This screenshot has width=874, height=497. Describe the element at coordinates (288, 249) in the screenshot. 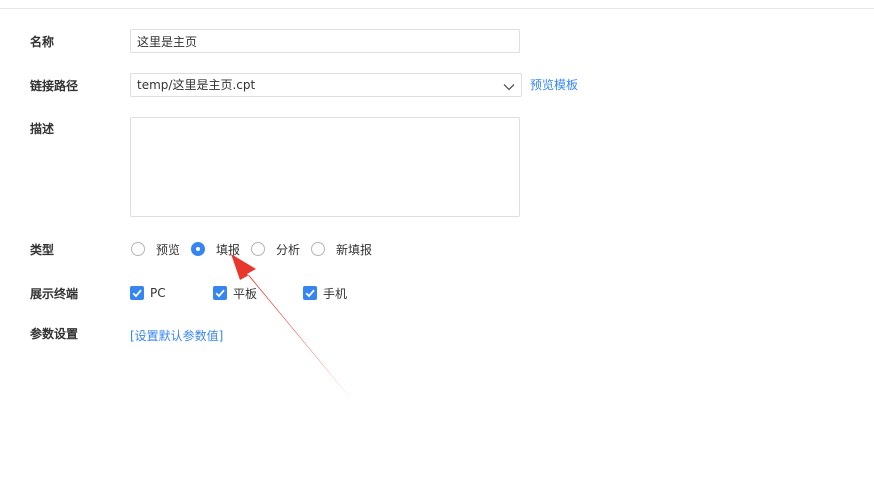

I see `radio-label: 分析` at that location.